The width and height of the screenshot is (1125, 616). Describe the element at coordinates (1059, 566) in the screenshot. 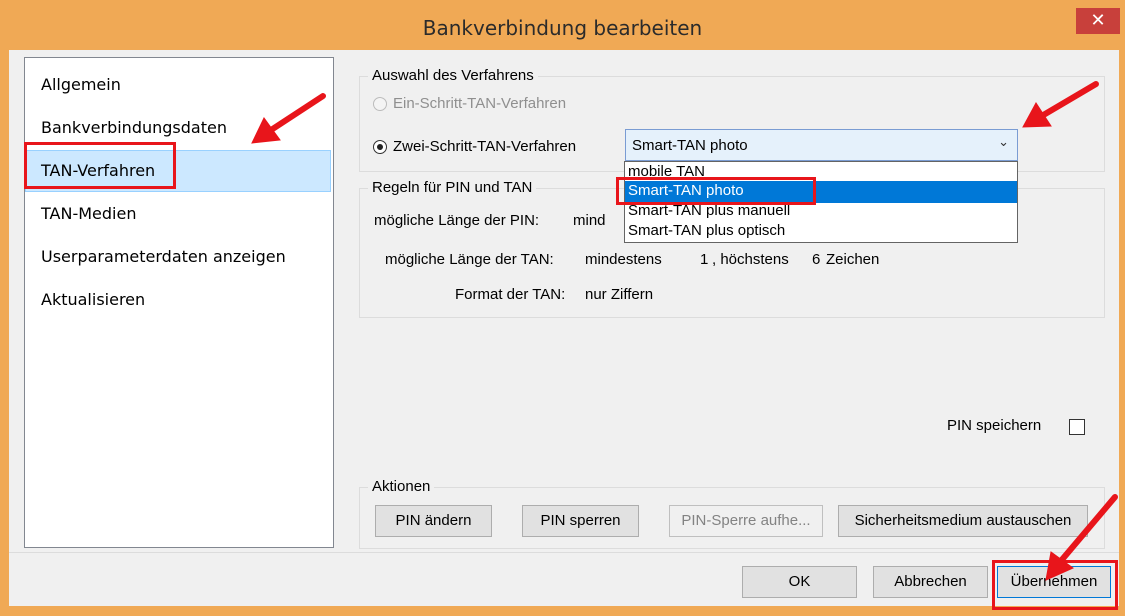

I see `arrow-head-apply` at that location.